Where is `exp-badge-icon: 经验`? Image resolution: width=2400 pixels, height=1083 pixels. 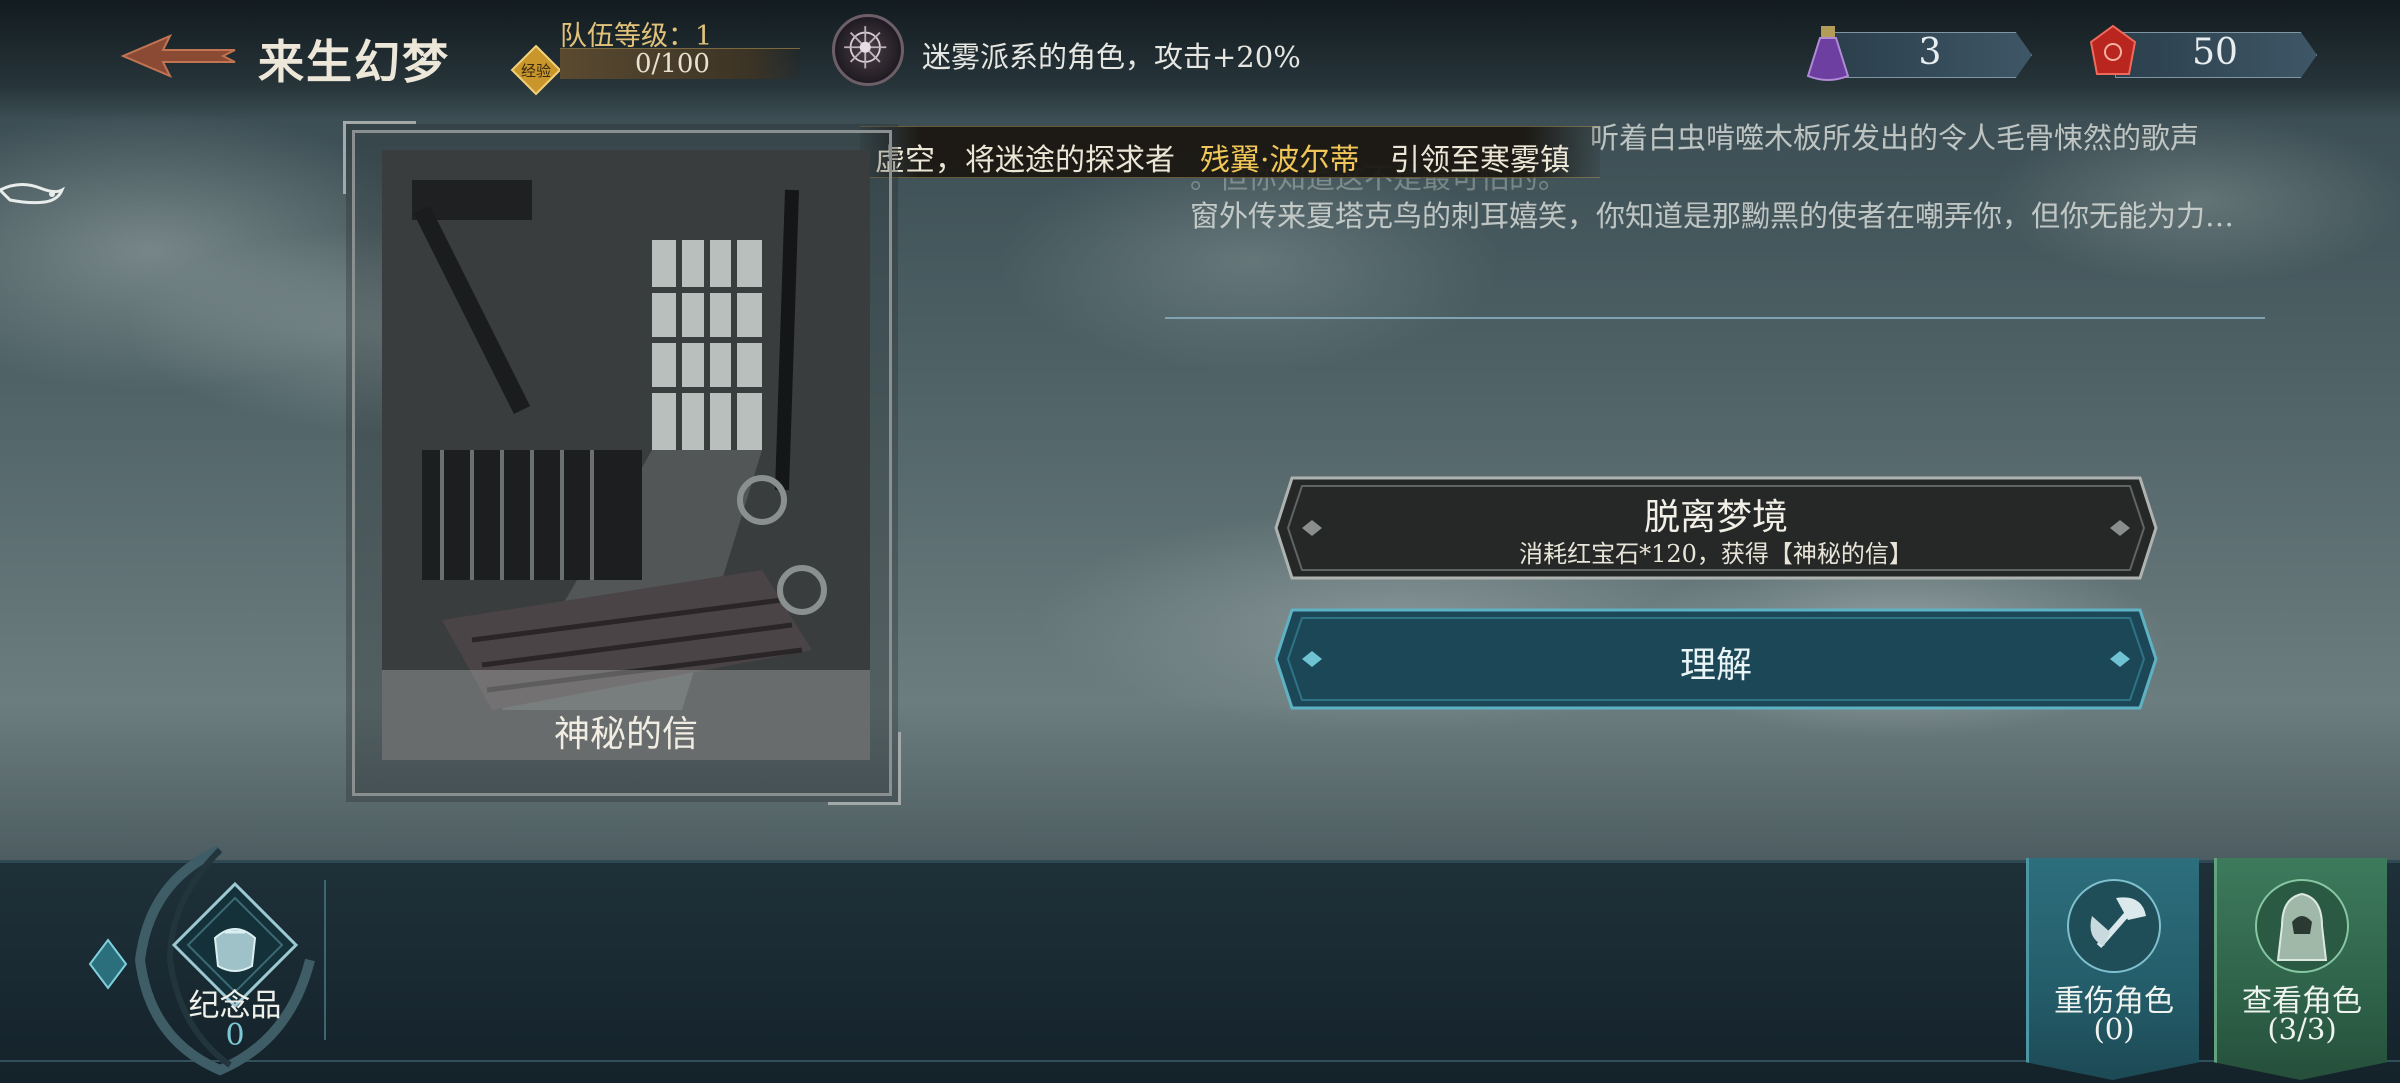 exp-badge-icon: 经验 is located at coordinates (536, 70).